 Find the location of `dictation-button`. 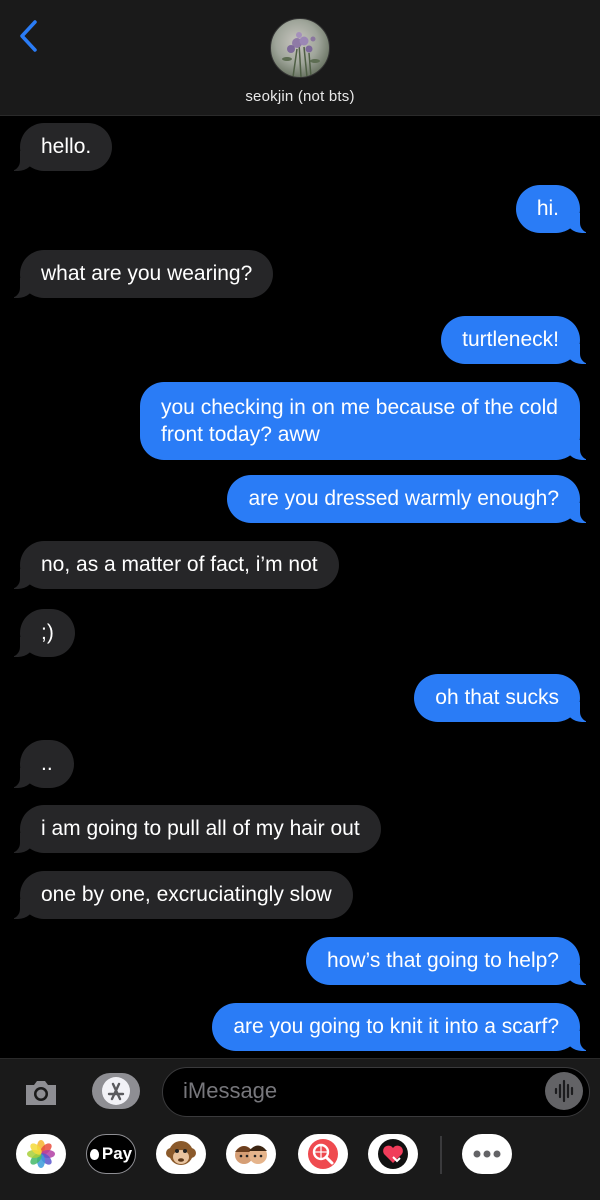

dictation-button is located at coordinates (564, 1091).